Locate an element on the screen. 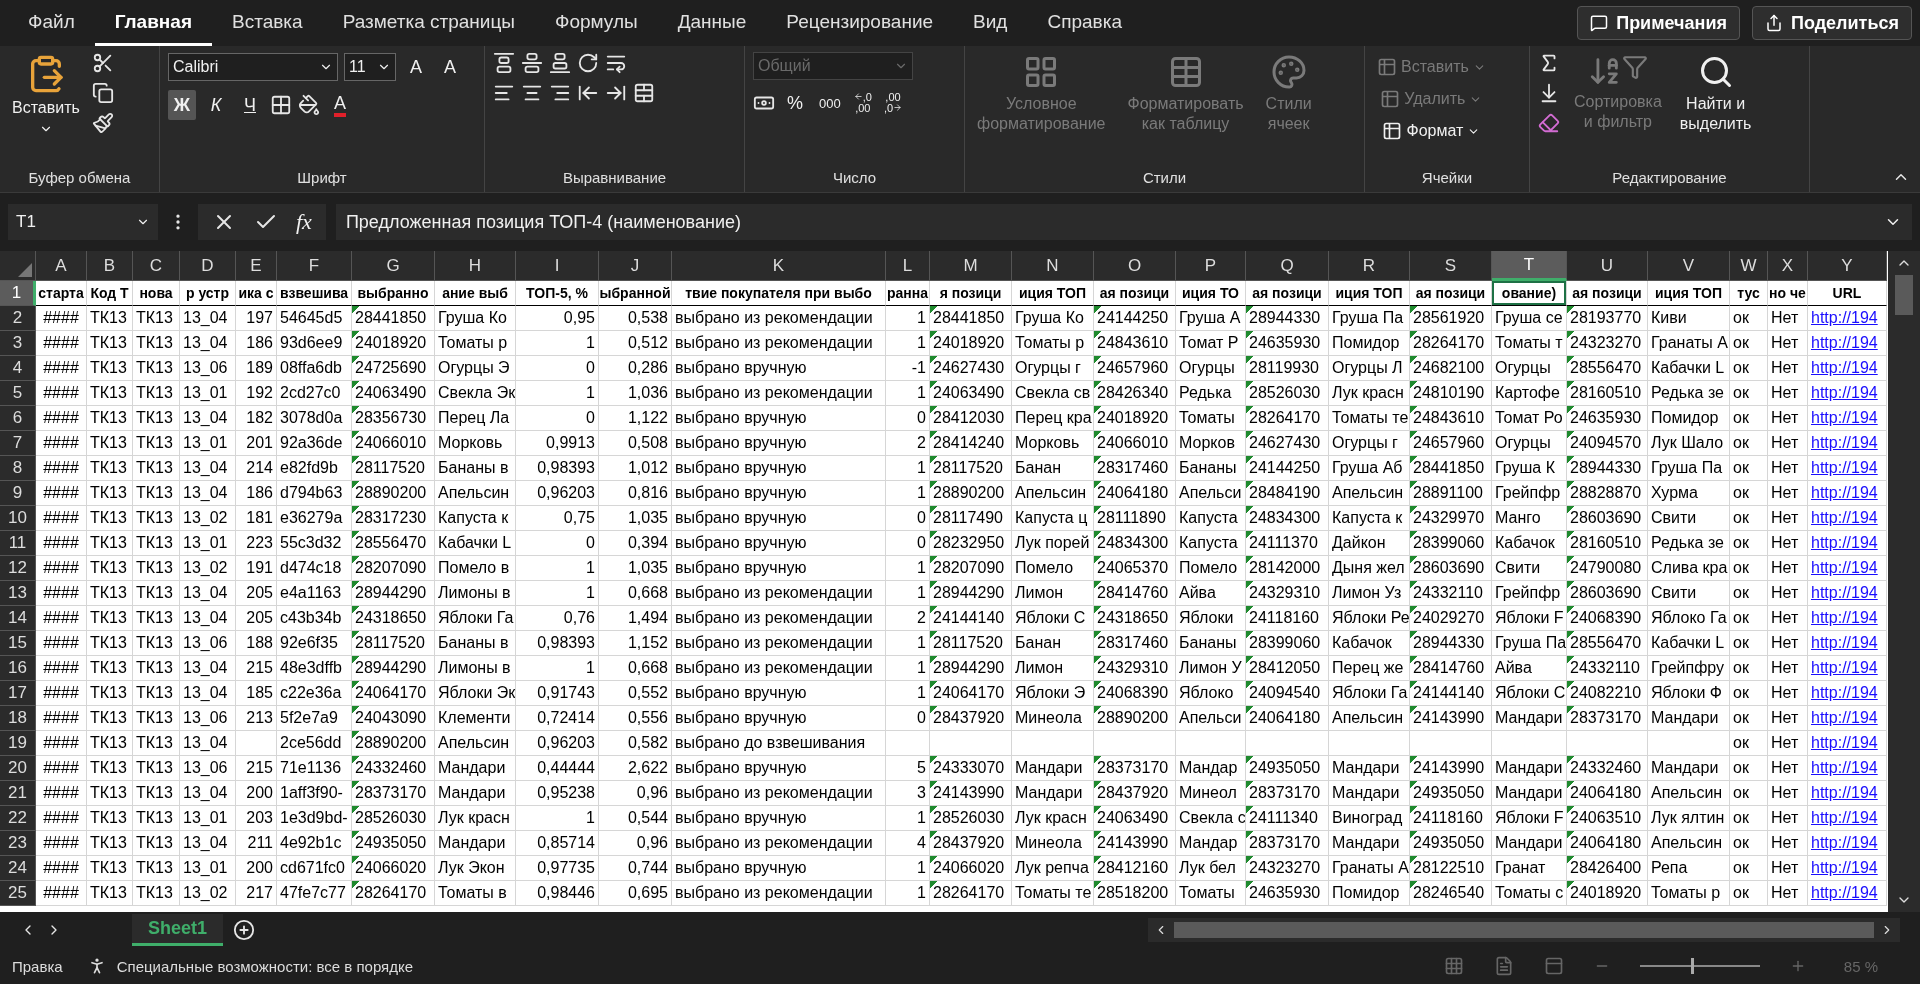 The width and height of the screenshot is (1920, 984). column-header: S is located at coordinates (1451, 266).